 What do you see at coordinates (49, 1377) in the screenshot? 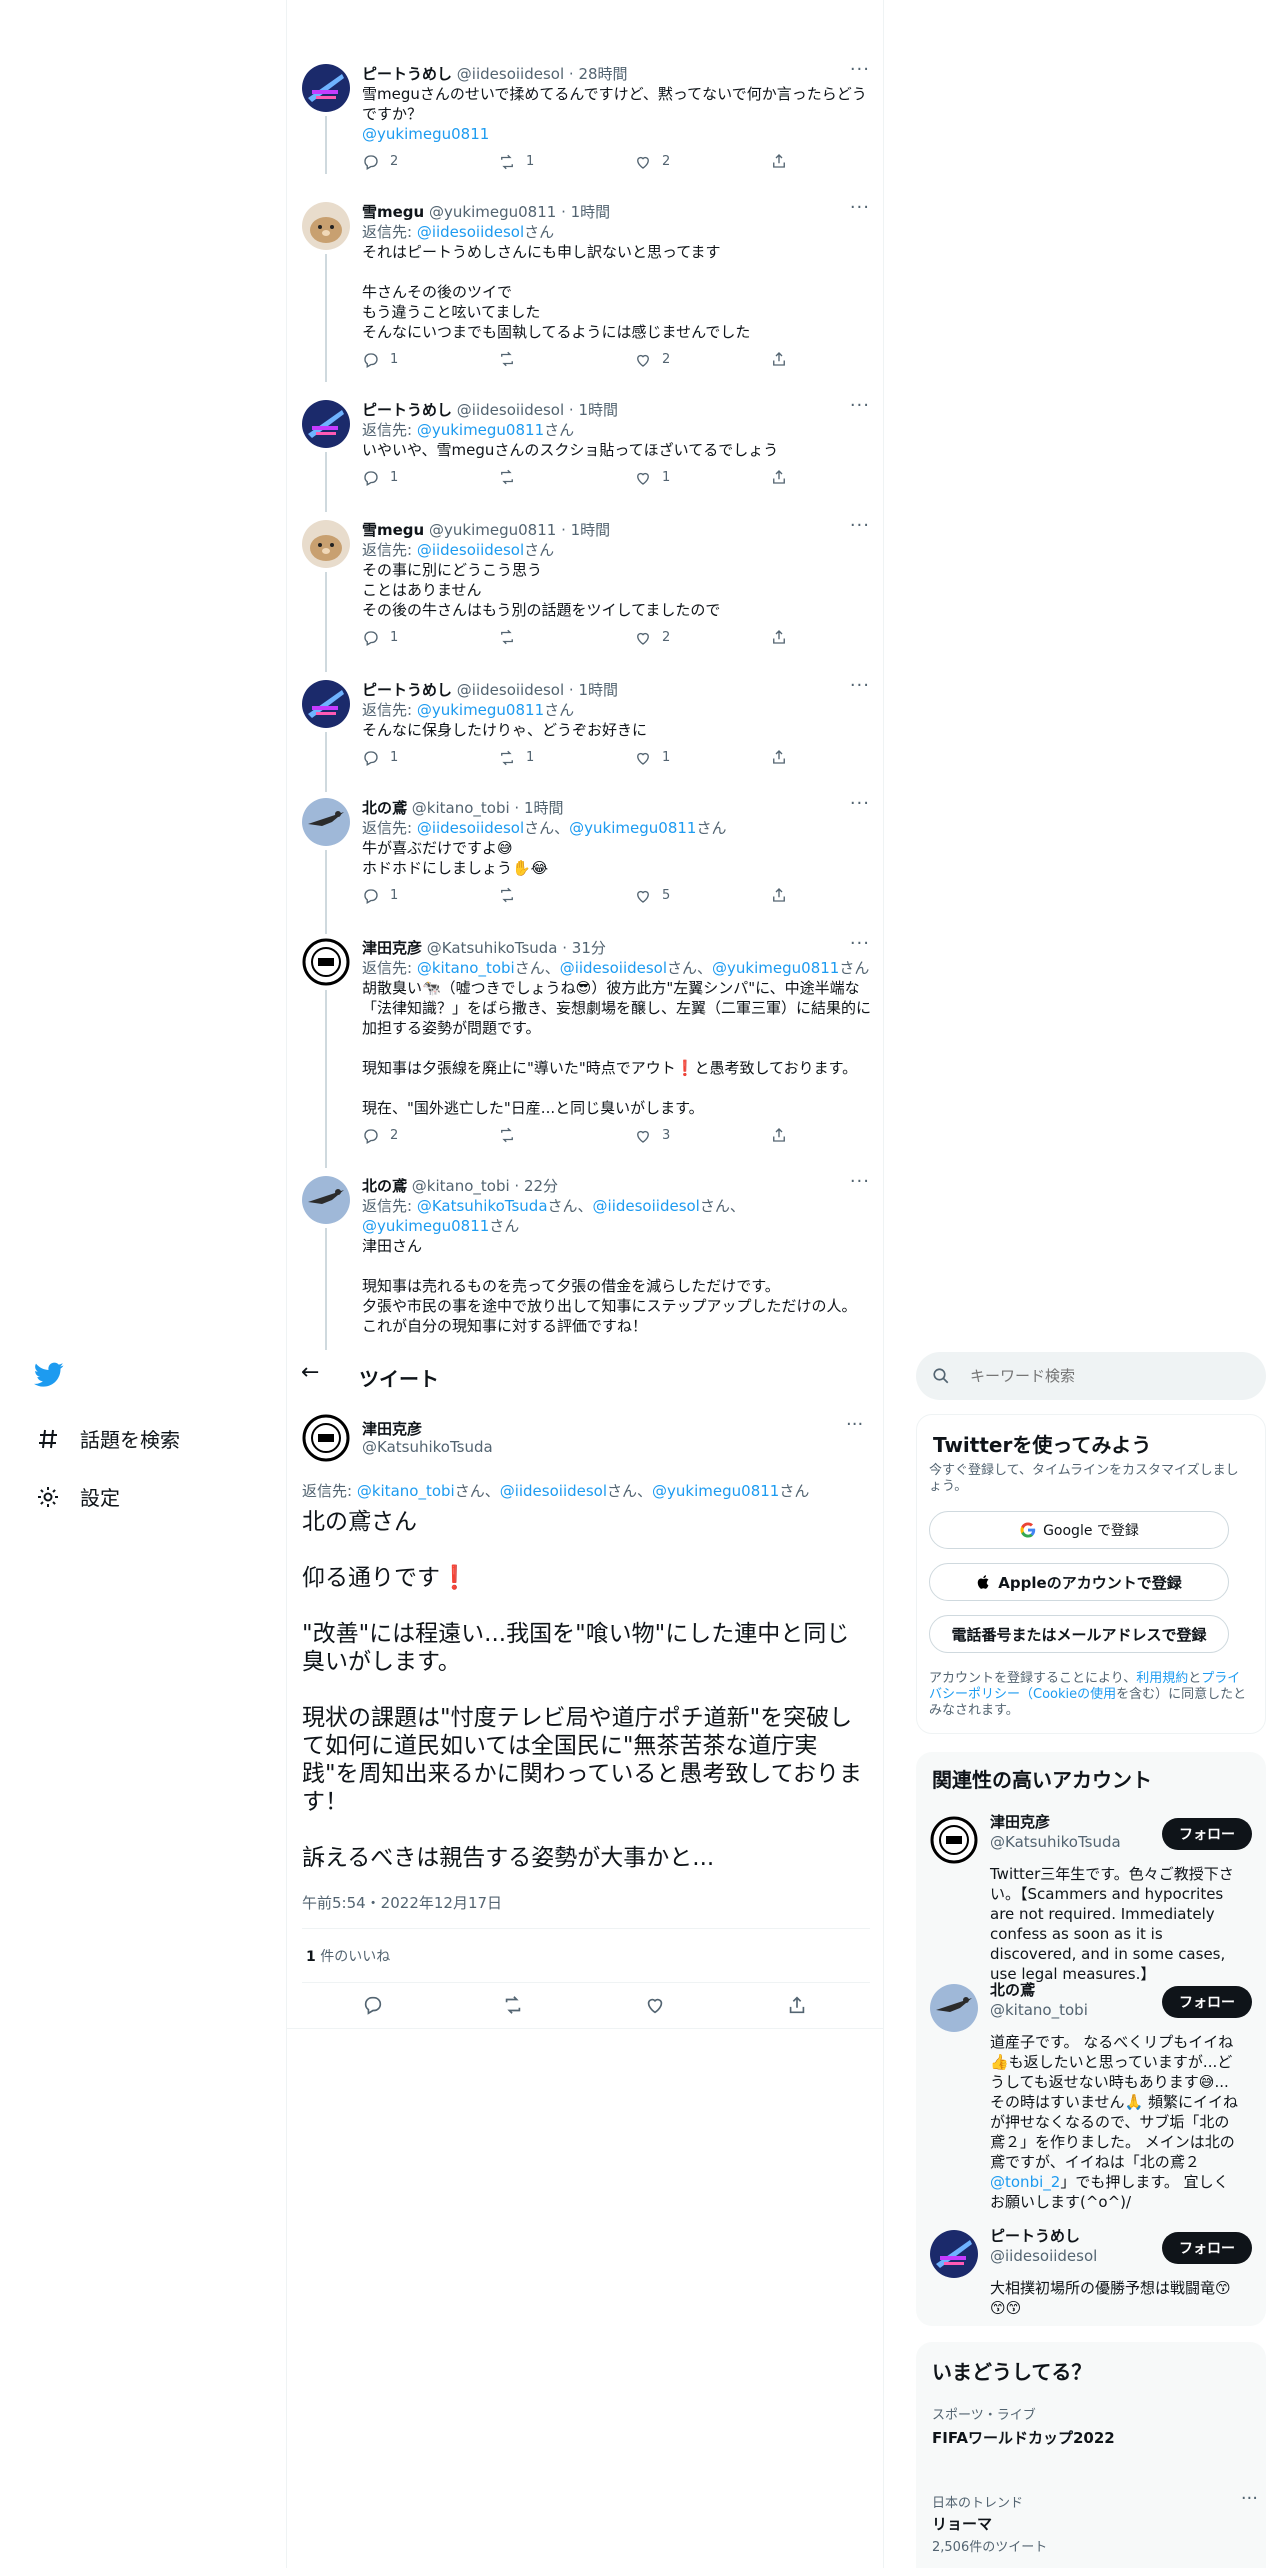
I see `twitter-logo-icon` at bounding box center [49, 1377].